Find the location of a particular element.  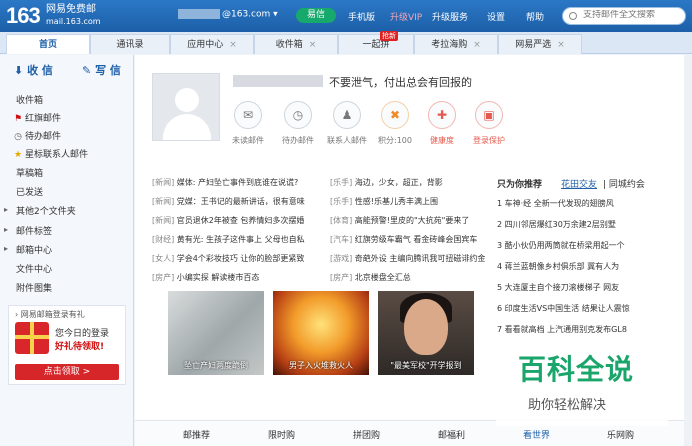

nav-upgrade-service: 升级服务 is located at coordinates (450, 16).